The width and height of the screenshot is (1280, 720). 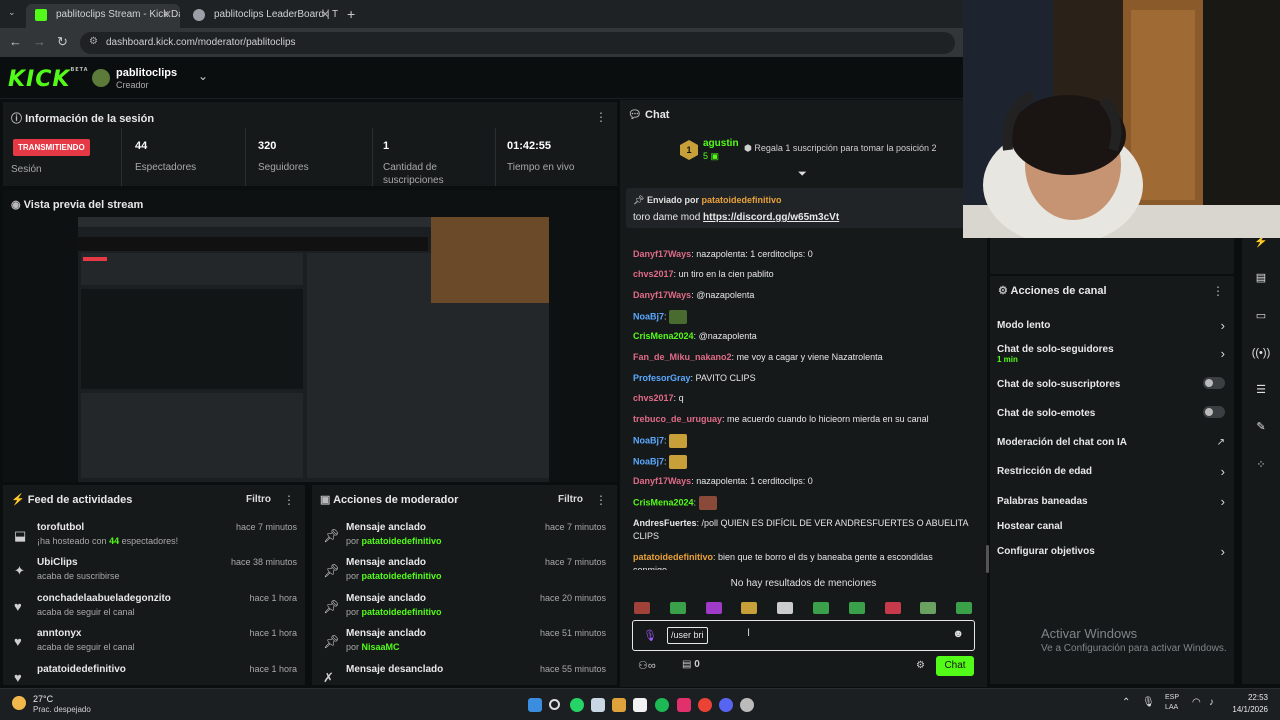 I want to click on collapse-icon: ⏷, so click(x=802, y=174).